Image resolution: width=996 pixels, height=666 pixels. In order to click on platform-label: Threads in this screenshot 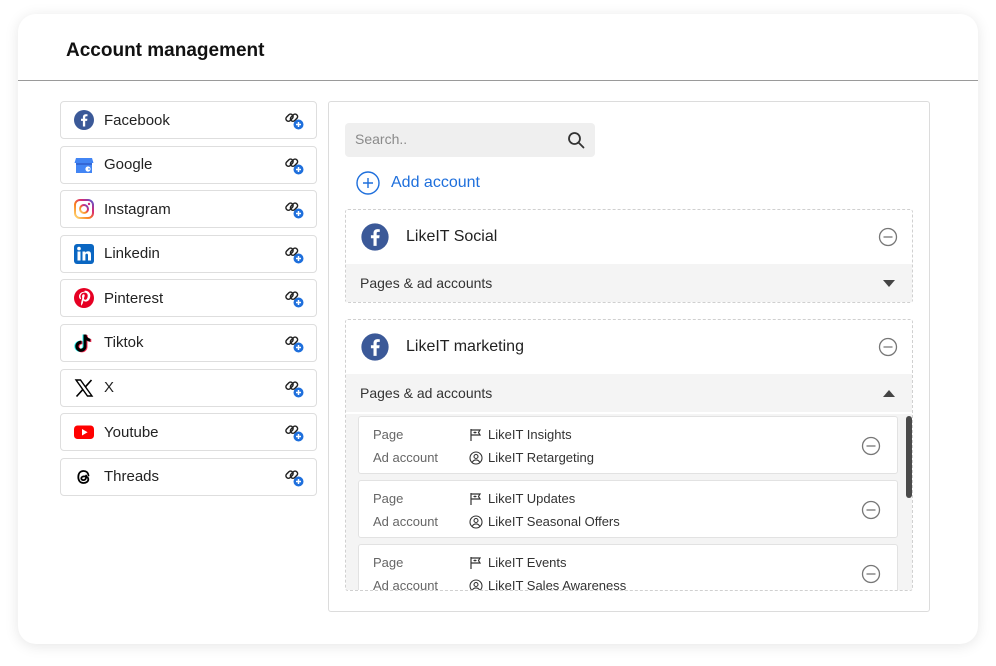, I will do `click(132, 477)`.